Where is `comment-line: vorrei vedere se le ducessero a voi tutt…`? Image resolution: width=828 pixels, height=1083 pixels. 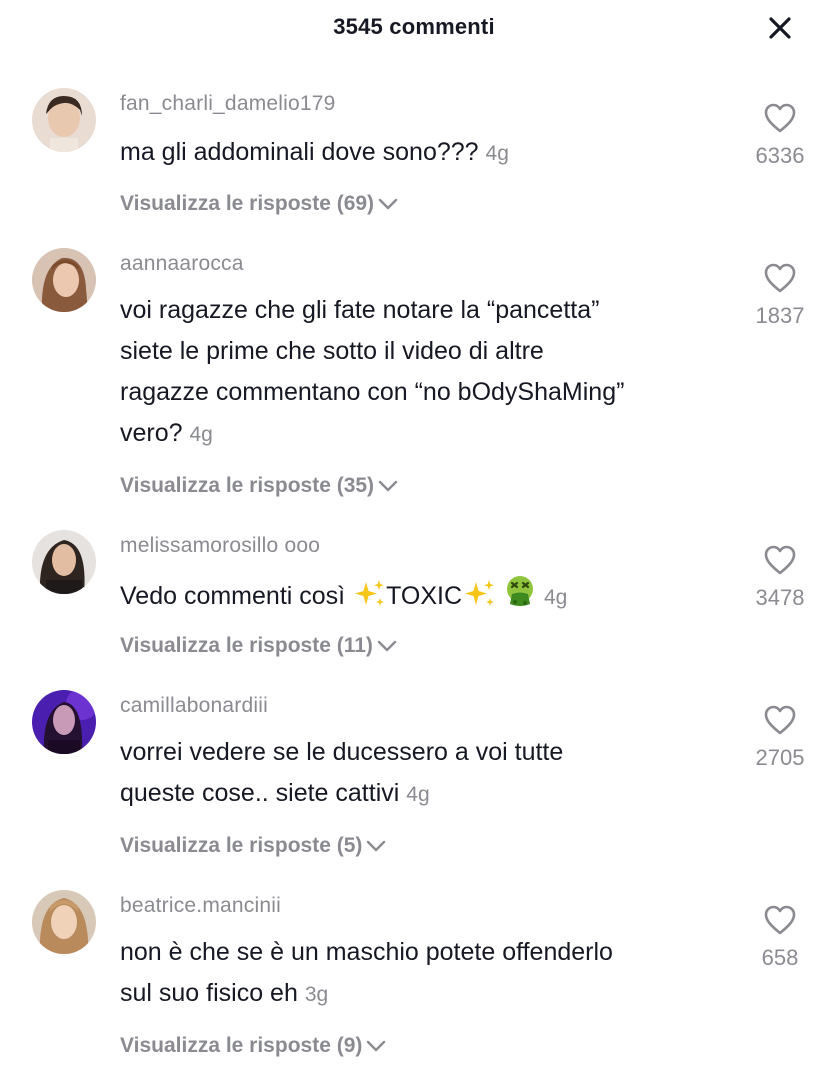 comment-line: vorrei vedere se le ducessero a voi tutt… is located at coordinates (342, 752).